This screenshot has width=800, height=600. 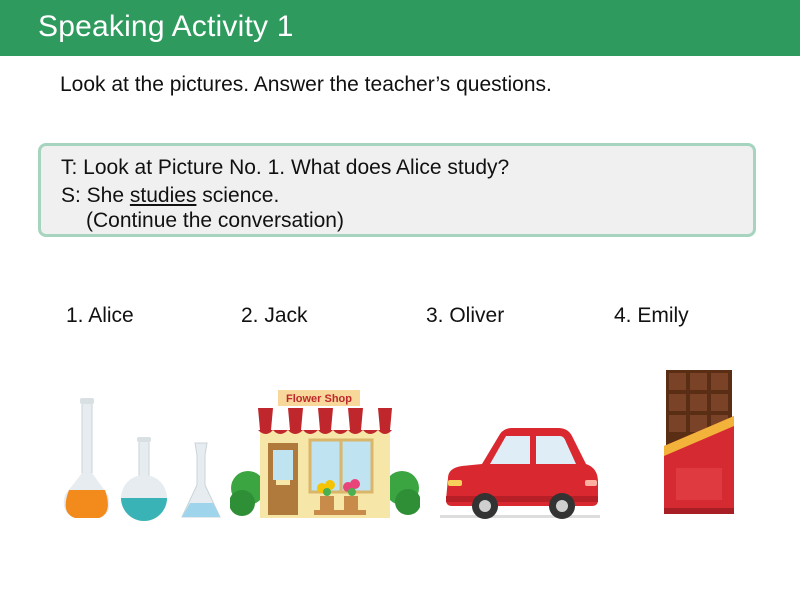 What do you see at coordinates (274, 315) in the screenshot?
I see `picture-label-jack: 2. Jack` at bounding box center [274, 315].